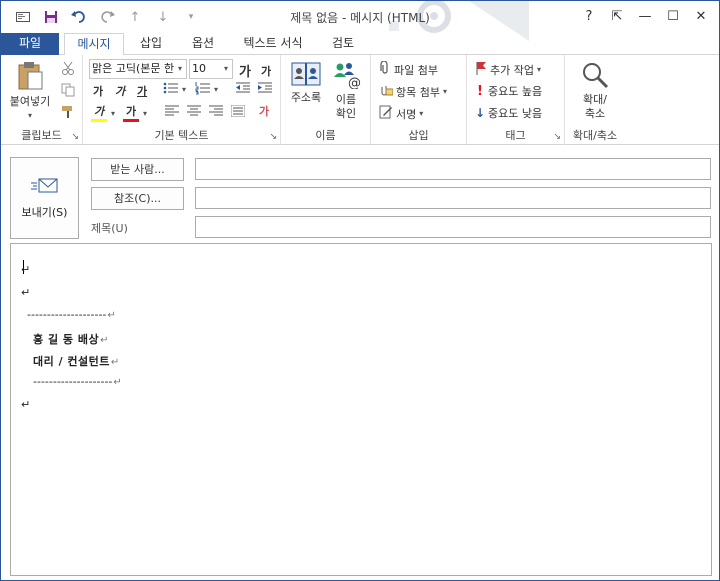  I want to click on bold-button: 가, so click(98, 91).